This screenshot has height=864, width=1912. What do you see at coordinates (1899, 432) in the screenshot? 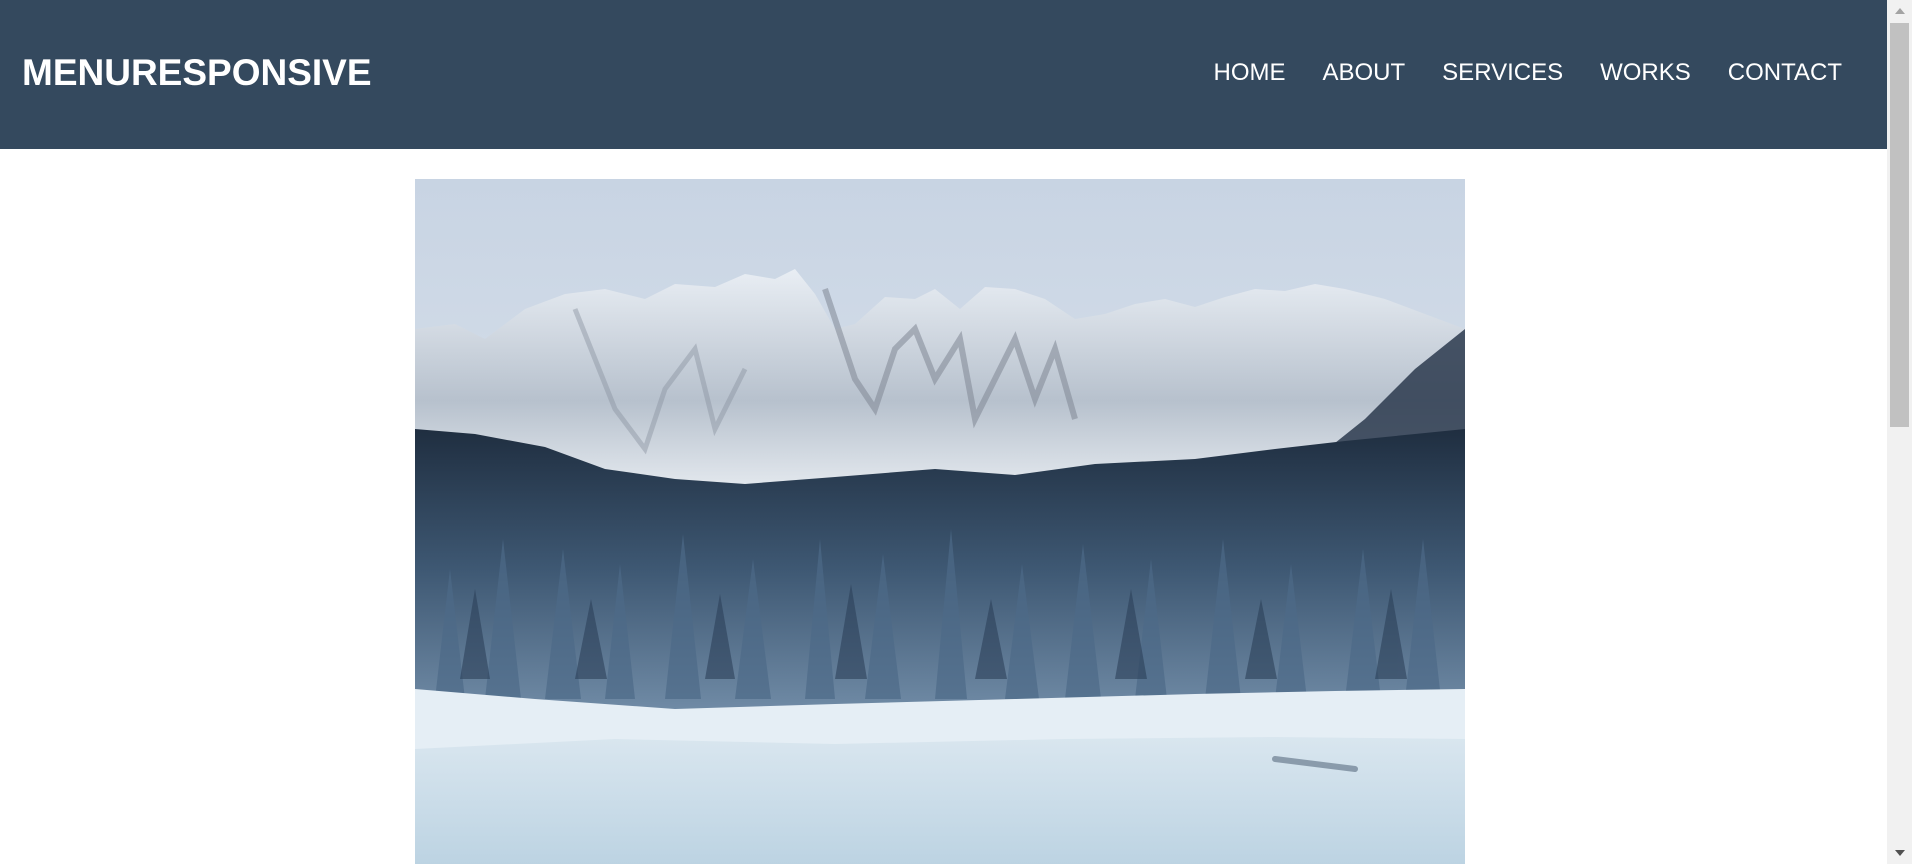
I see `vertical-scrollbar` at bounding box center [1899, 432].